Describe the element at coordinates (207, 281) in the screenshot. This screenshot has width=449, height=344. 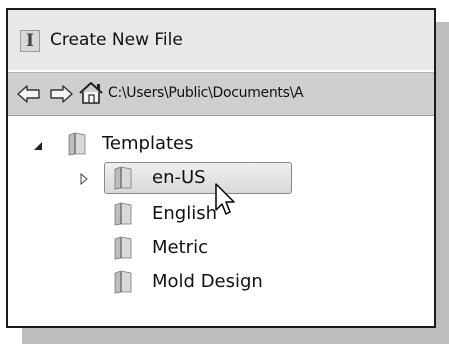
I see `tree-item-label: Mold Design` at that location.